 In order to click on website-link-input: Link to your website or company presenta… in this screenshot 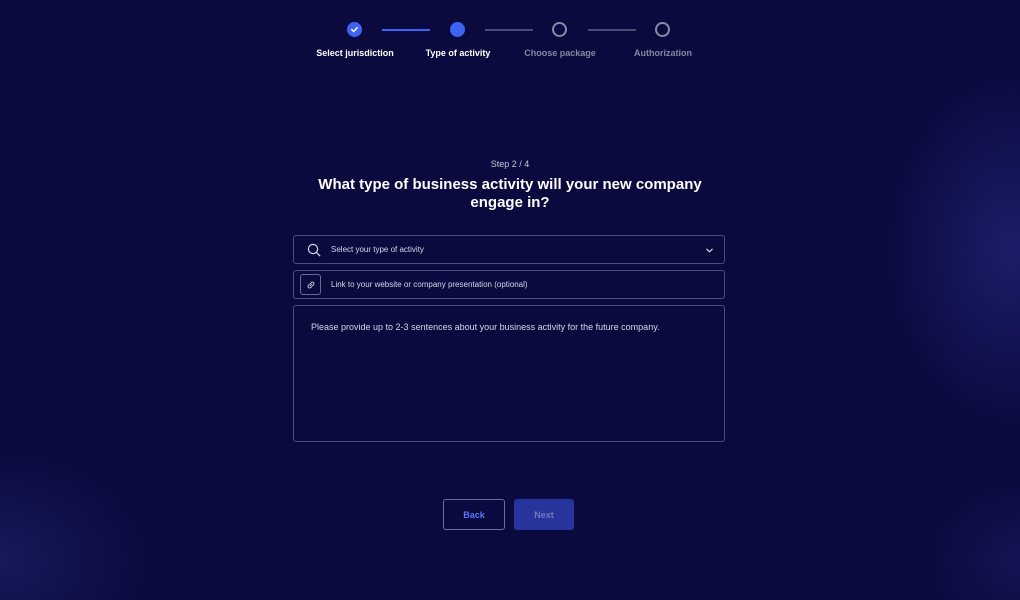, I will do `click(509, 284)`.